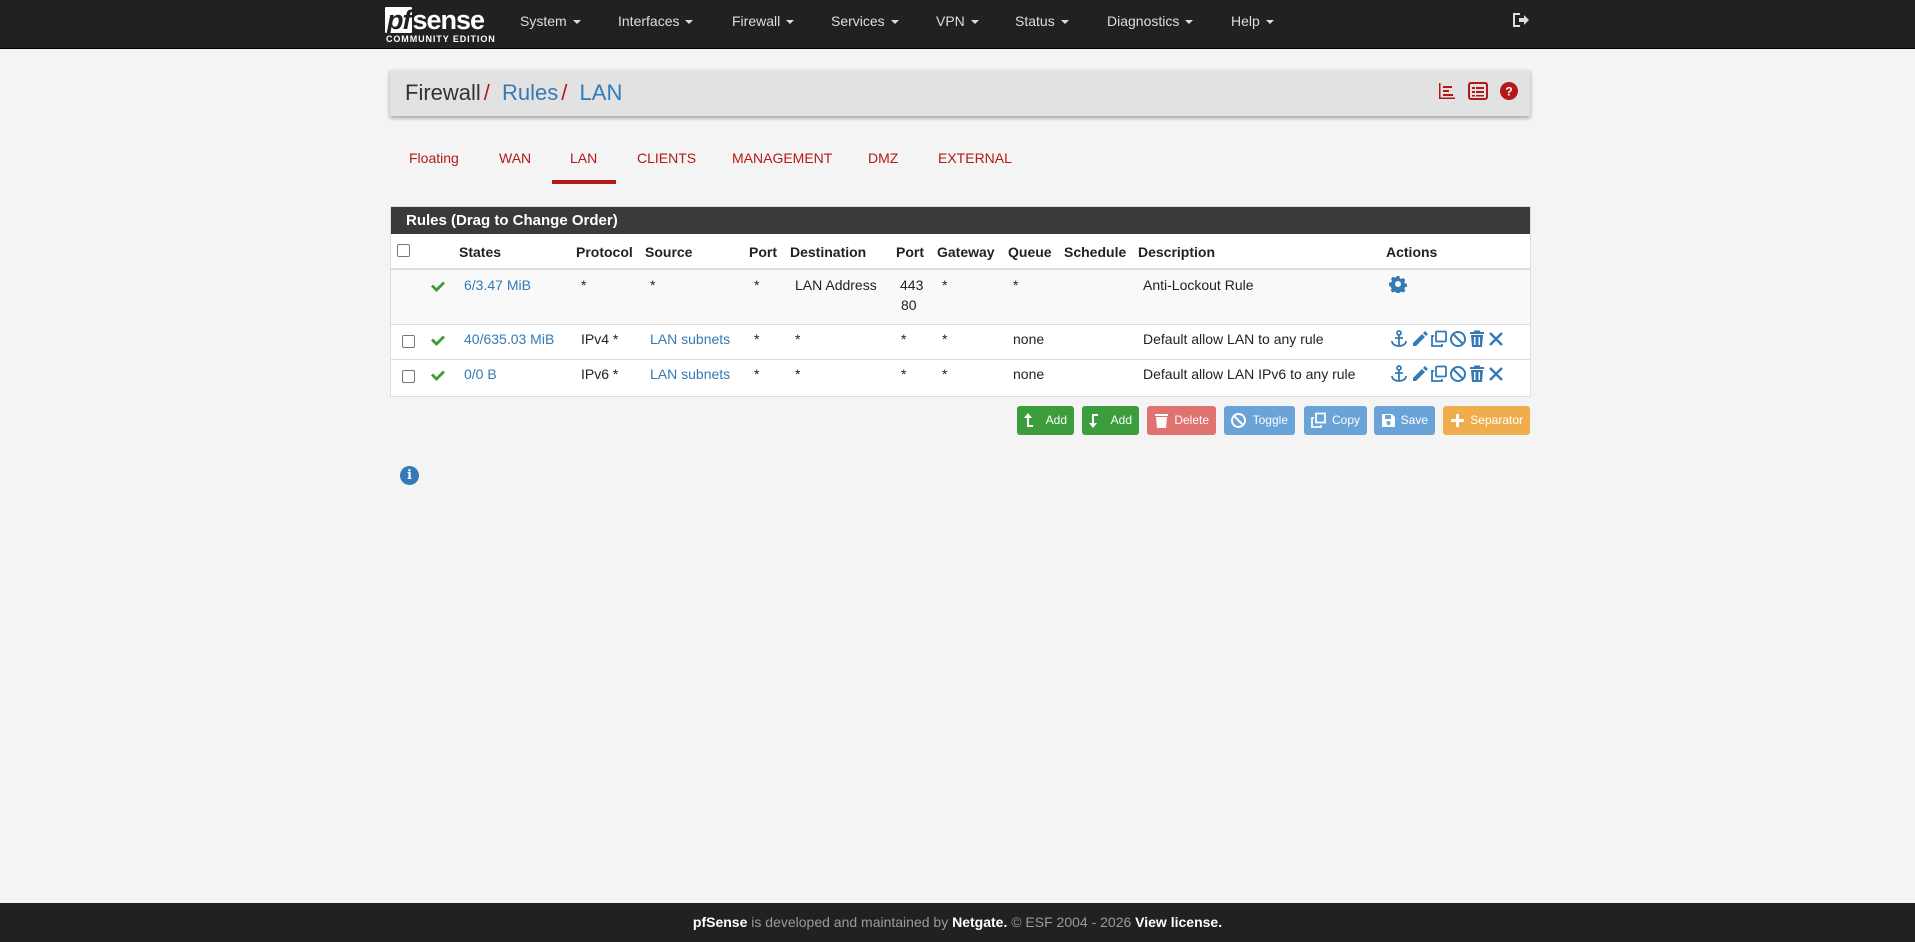 The image size is (1915, 942). I want to click on separator-button: Separator, so click(1486, 420).